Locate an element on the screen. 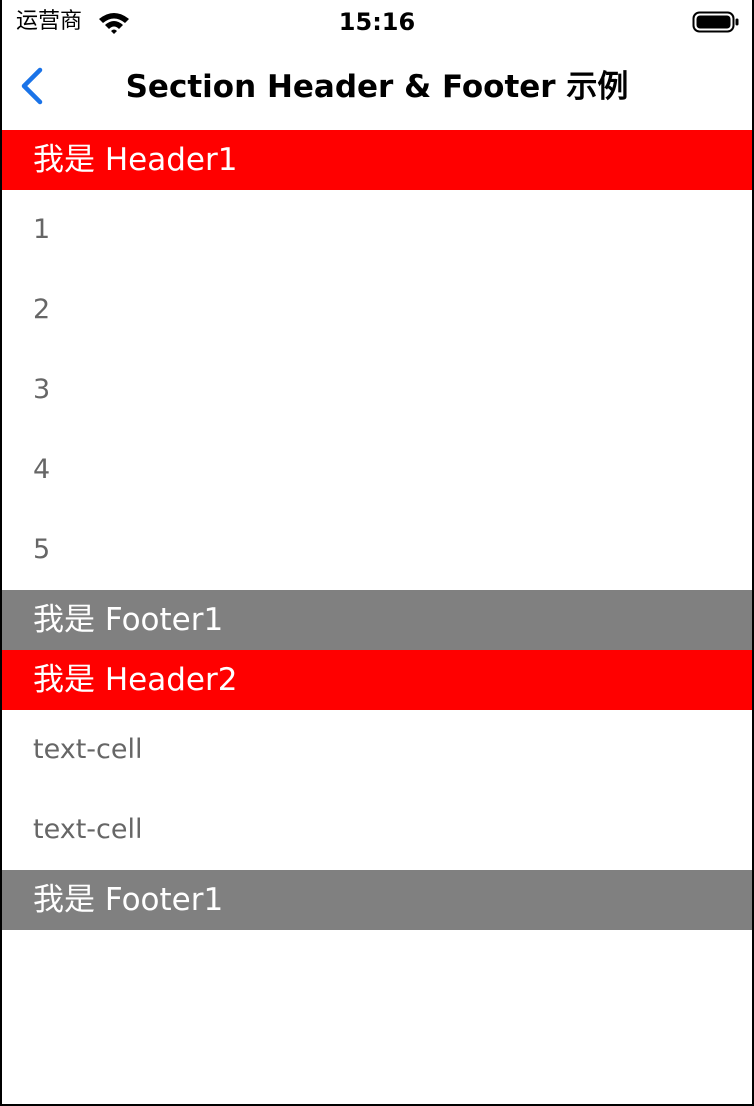 The width and height of the screenshot is (754, 1106). status-time: 15:16 is located at coordinates (377, 22).